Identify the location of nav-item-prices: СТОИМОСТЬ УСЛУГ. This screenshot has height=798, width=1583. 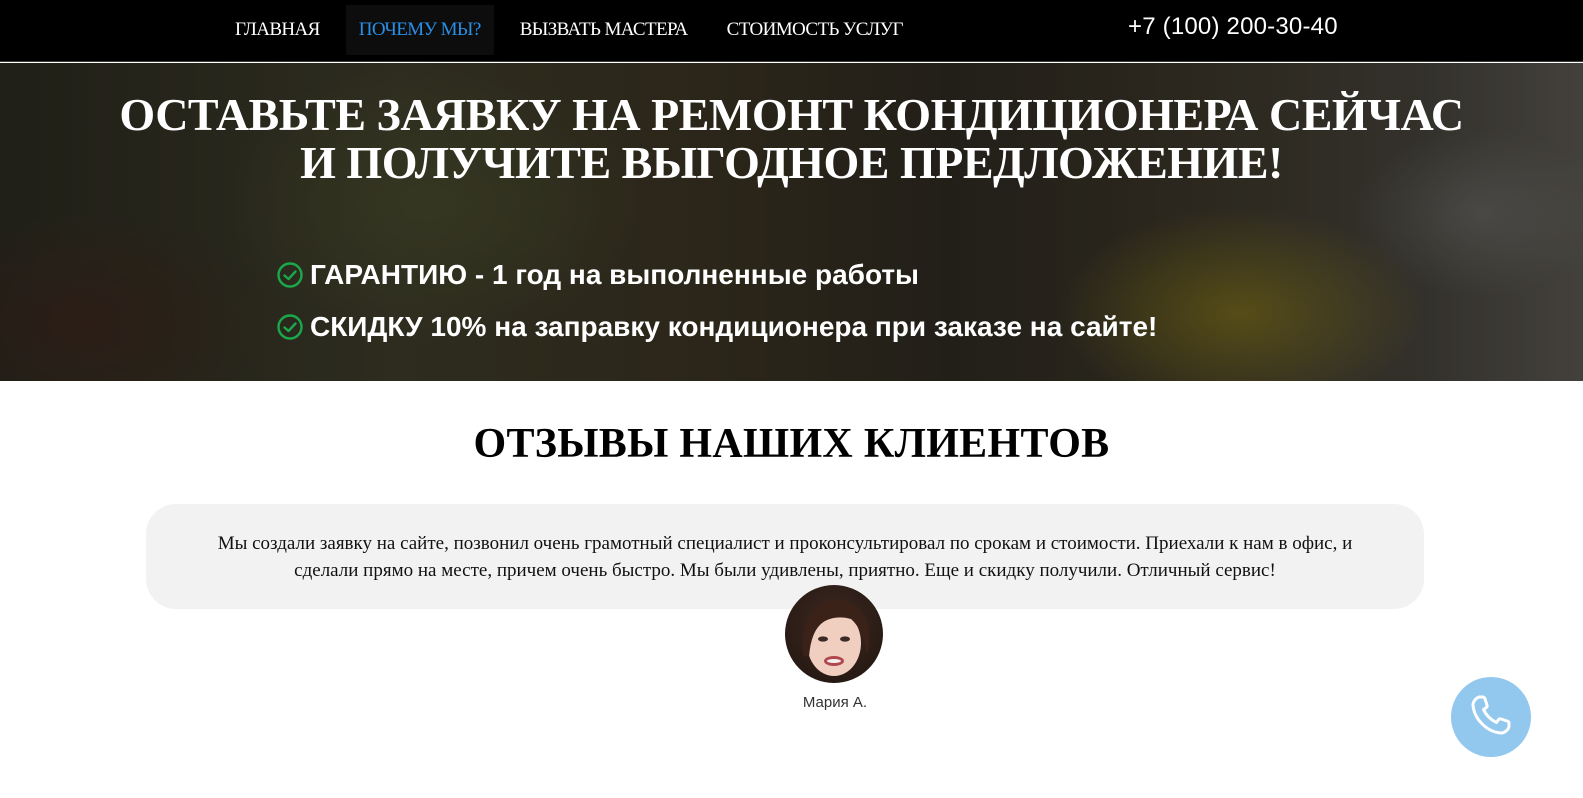
(815, 30).